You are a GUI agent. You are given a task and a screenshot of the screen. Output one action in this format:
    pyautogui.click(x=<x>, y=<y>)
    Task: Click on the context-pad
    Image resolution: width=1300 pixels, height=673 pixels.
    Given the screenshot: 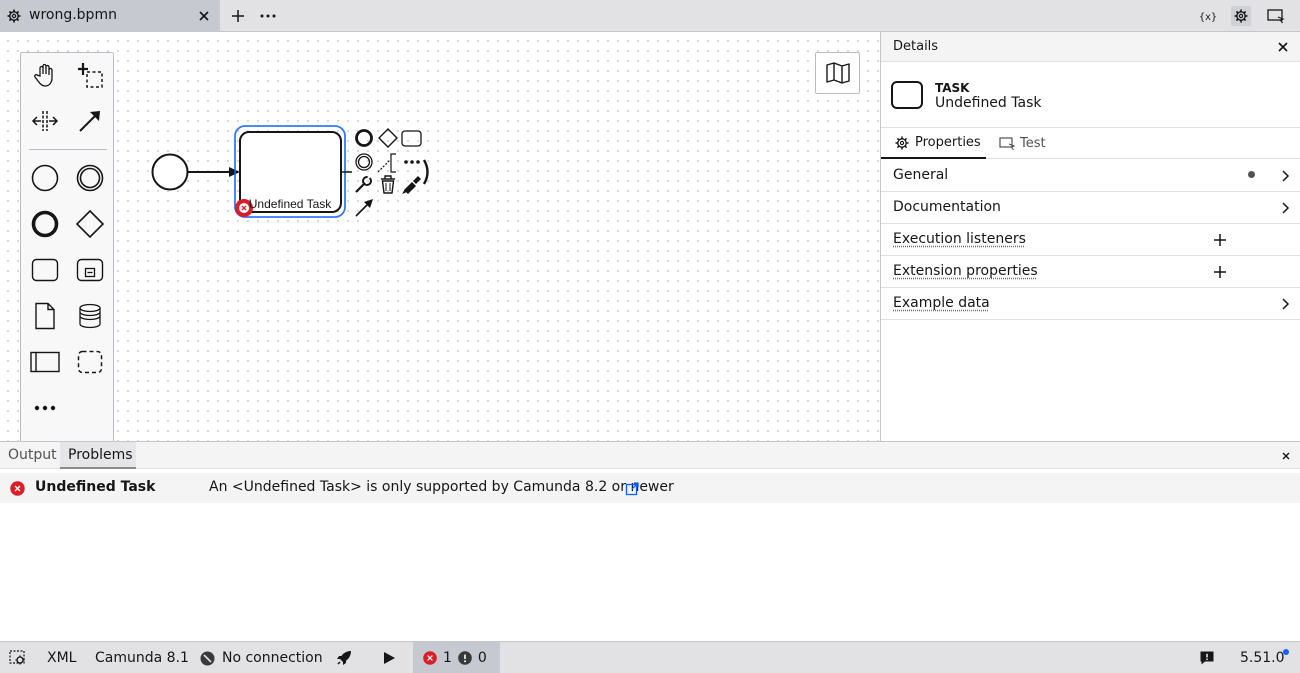 What is the action you would take?
    pyautogui.click(x=392, y=172)
    